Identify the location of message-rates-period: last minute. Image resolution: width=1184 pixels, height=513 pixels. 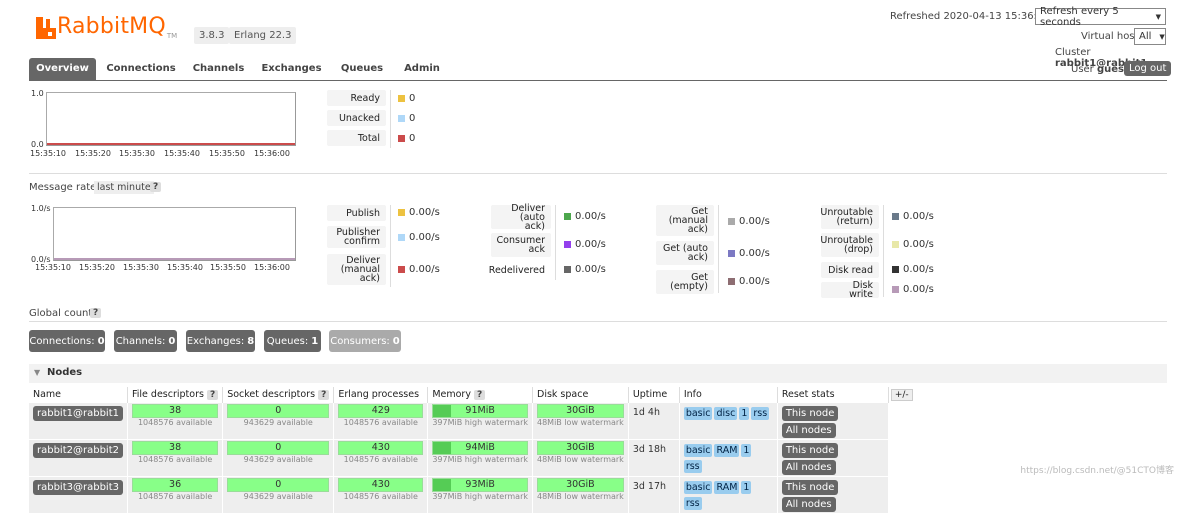
(124, 187).